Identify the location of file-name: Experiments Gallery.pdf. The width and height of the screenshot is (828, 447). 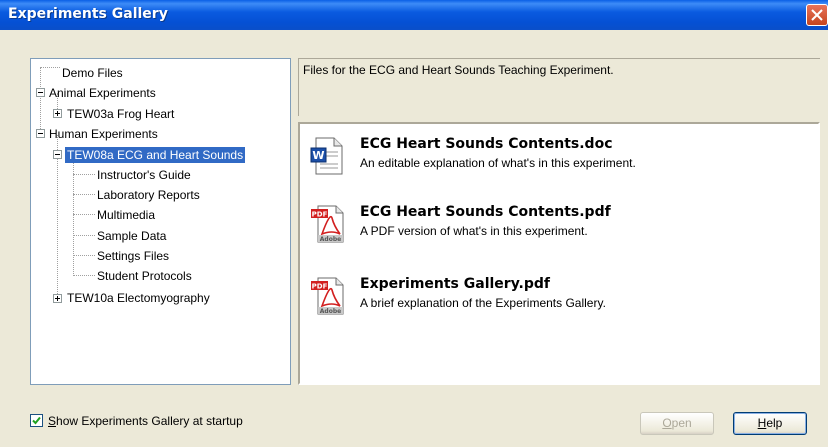
(455, 284).